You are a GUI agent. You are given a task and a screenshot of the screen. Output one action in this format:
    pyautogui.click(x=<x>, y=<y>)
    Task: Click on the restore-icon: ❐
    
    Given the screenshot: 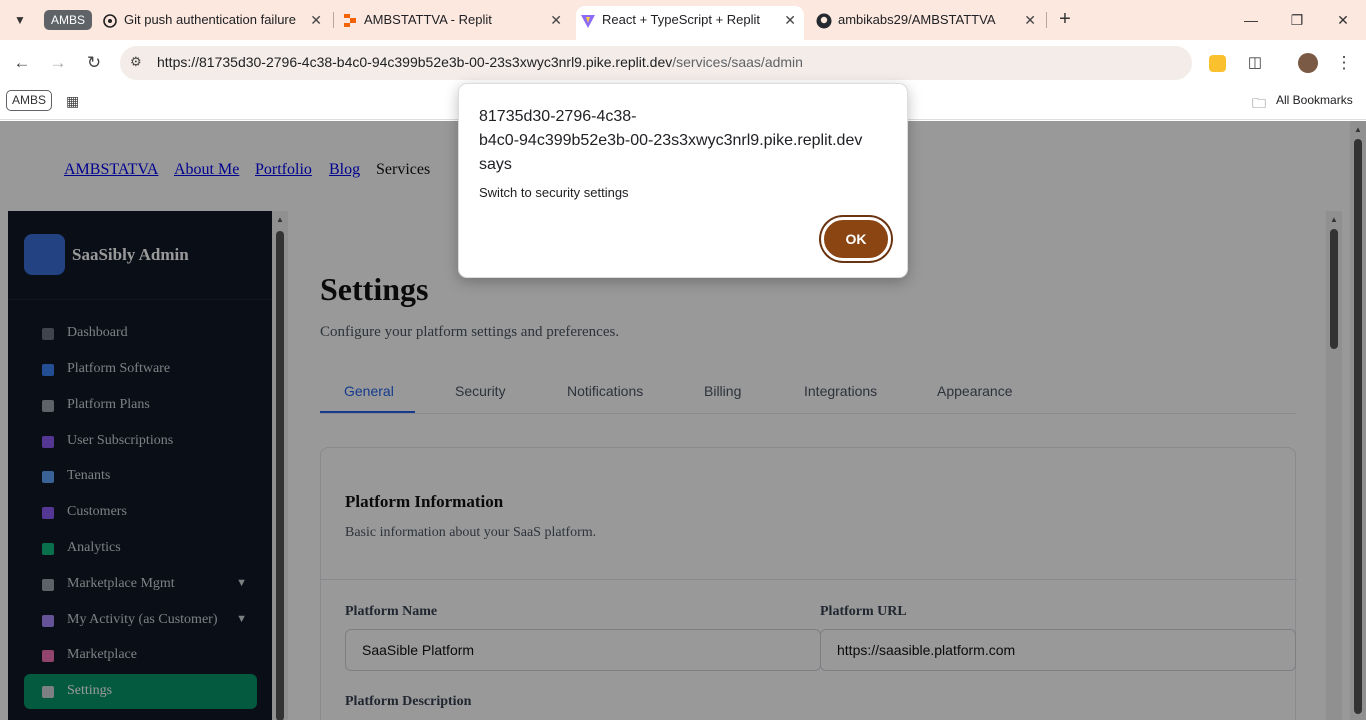 What is the action you would take?
    pyautogui.click(x=1297, y=20)
    